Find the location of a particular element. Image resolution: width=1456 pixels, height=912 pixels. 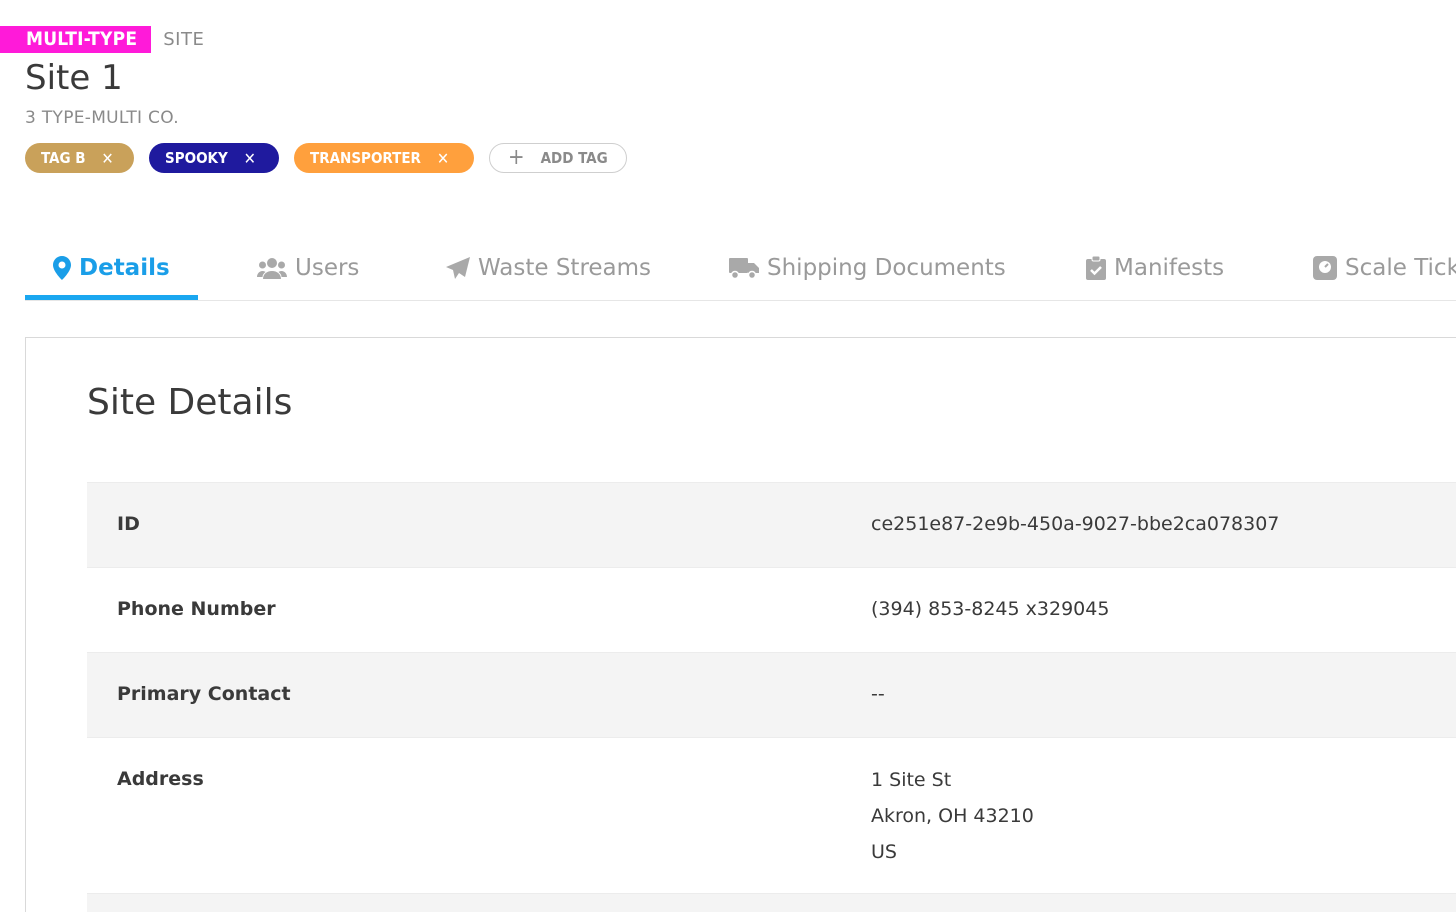

tab-scale-tickets: Scale Tick is located at coordinates (1384, 268).